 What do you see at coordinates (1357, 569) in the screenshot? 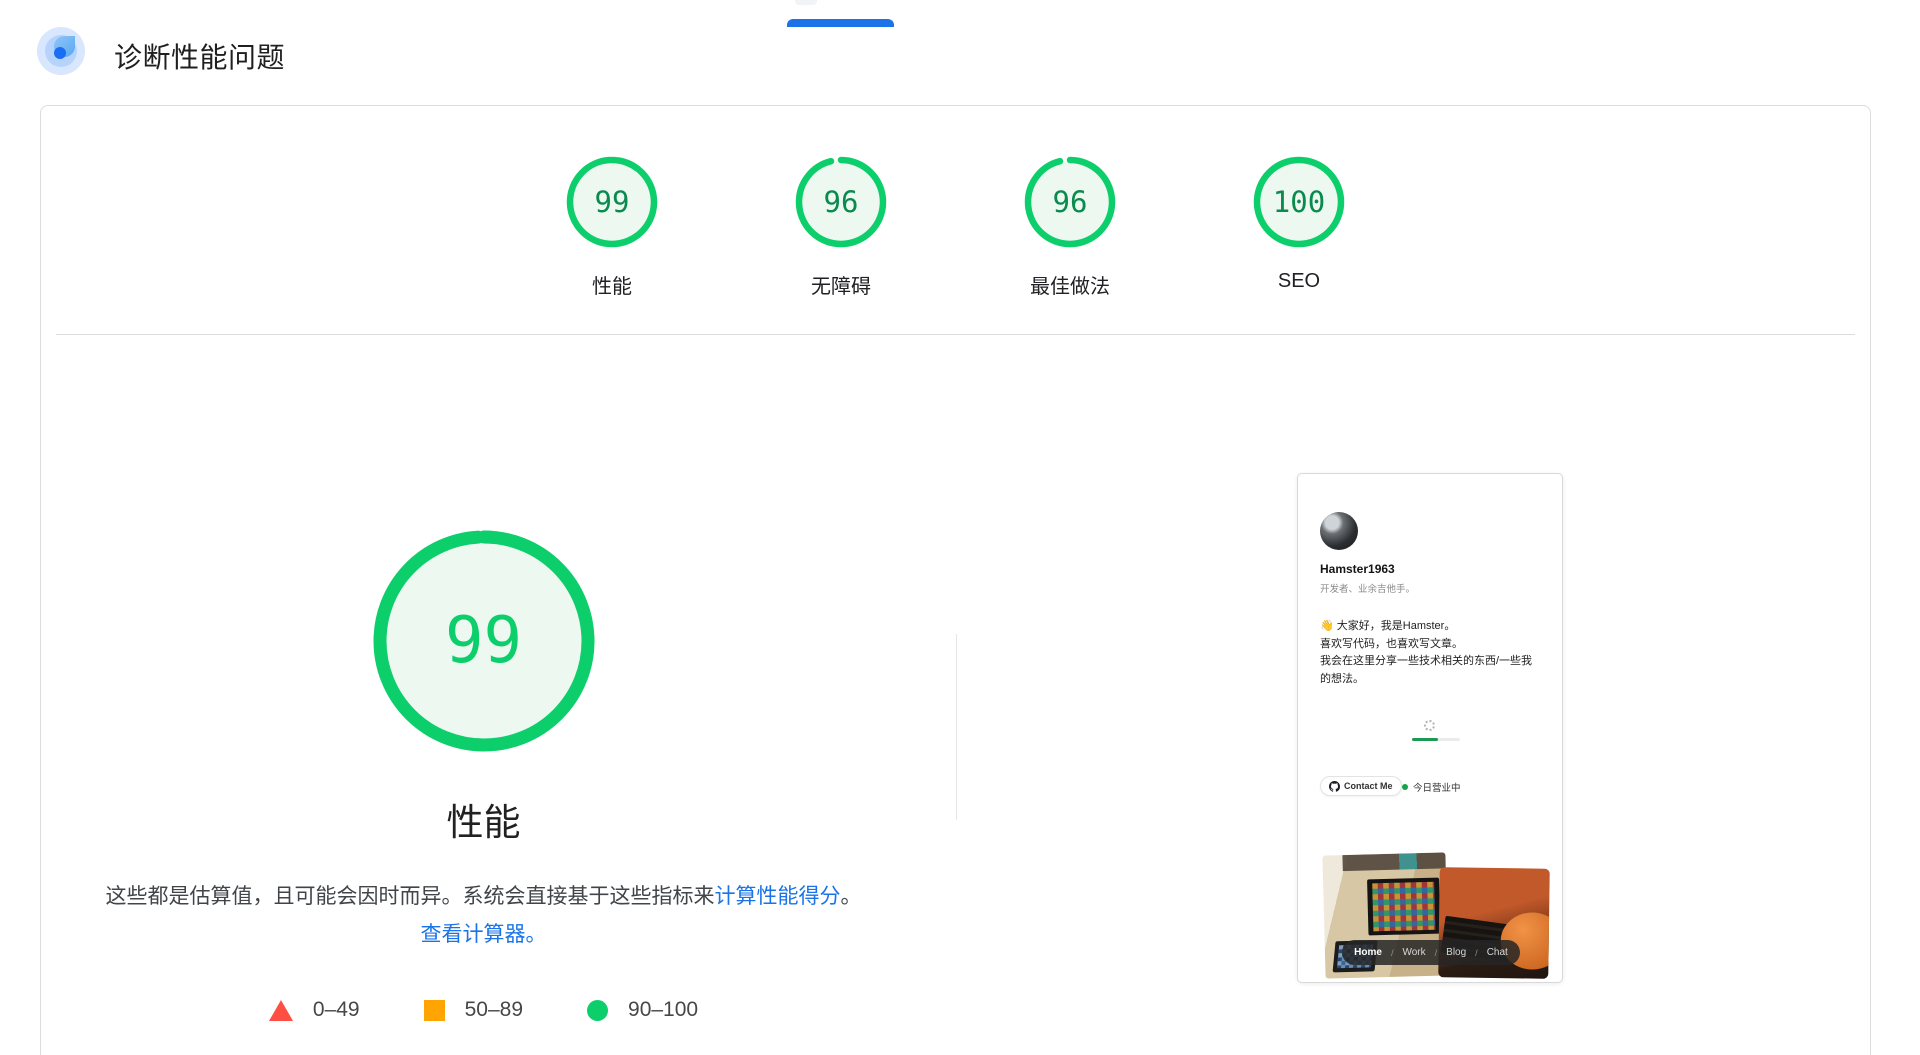
I see `profile-name: Hamster1963` at bounding box center [1357, 569].